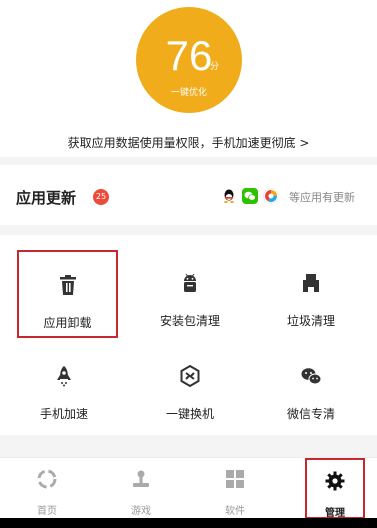 This screenshot has width=377, height=528. What do you see at coordinates (190, 295) in the screenshot?
I see `tool-apk-clean: 安装包清理` at bounding box center [190, 295].